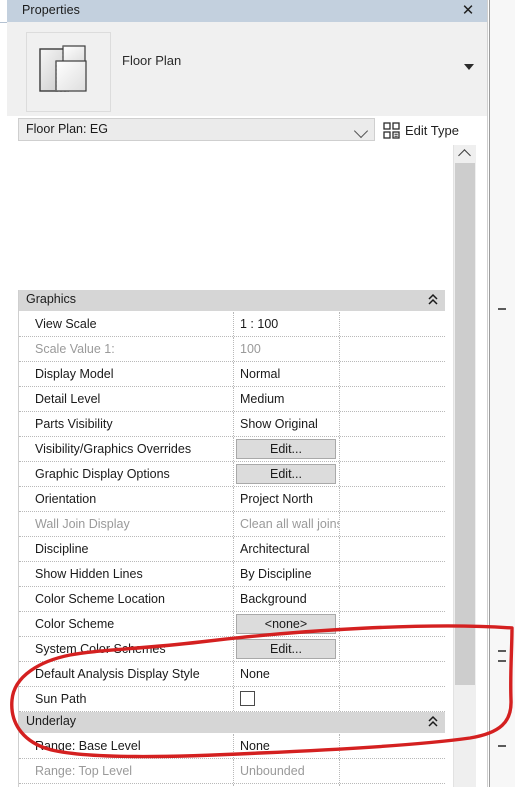 The image size is (515, 787). I want to click on type-combo-row: Floor Plan: EG Edit Type, so click(244, 130).